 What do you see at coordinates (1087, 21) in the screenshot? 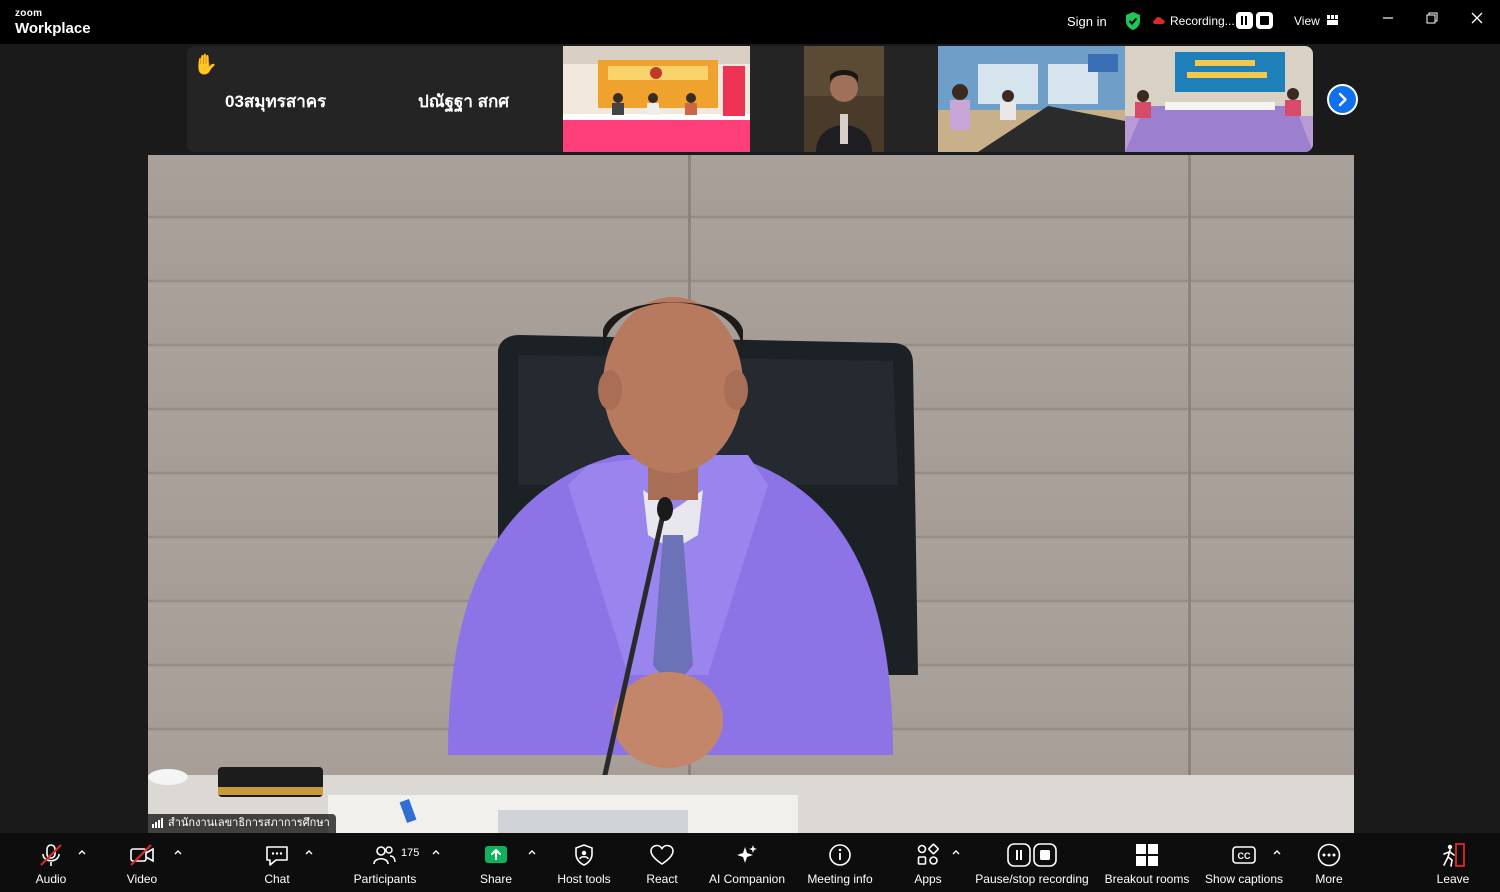
I see `sign-in-link: Sign in` at bounding box center [1087, 21].